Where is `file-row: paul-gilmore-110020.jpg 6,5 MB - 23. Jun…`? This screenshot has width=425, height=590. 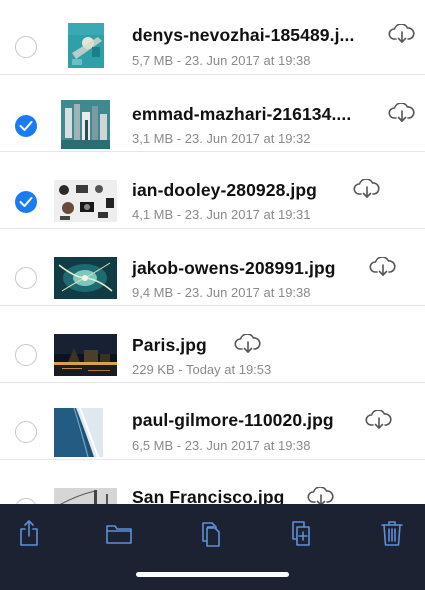
file-row: paul-gilmore-110020.jpg 6,5 MB - 23. Jun… is located at coordinates (212, 421).